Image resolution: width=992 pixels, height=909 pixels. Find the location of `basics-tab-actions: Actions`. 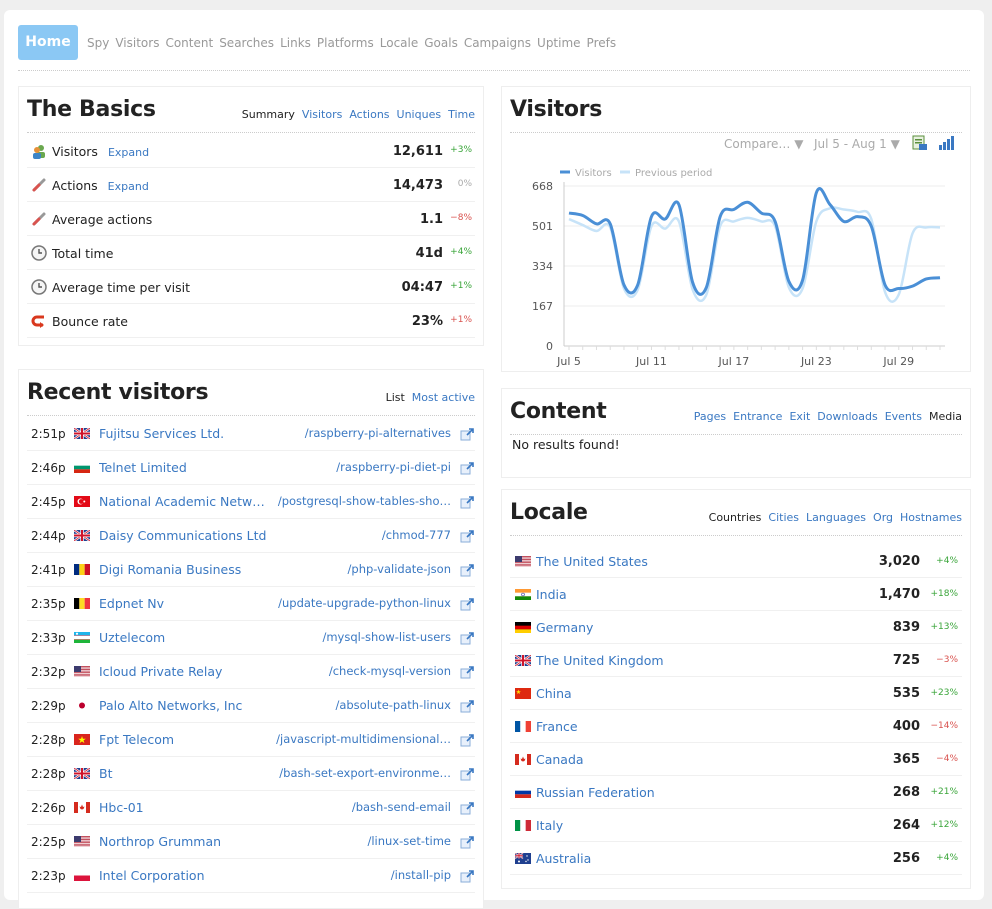

basics-tab-actions: Actions is located at coordinates (369, 114).